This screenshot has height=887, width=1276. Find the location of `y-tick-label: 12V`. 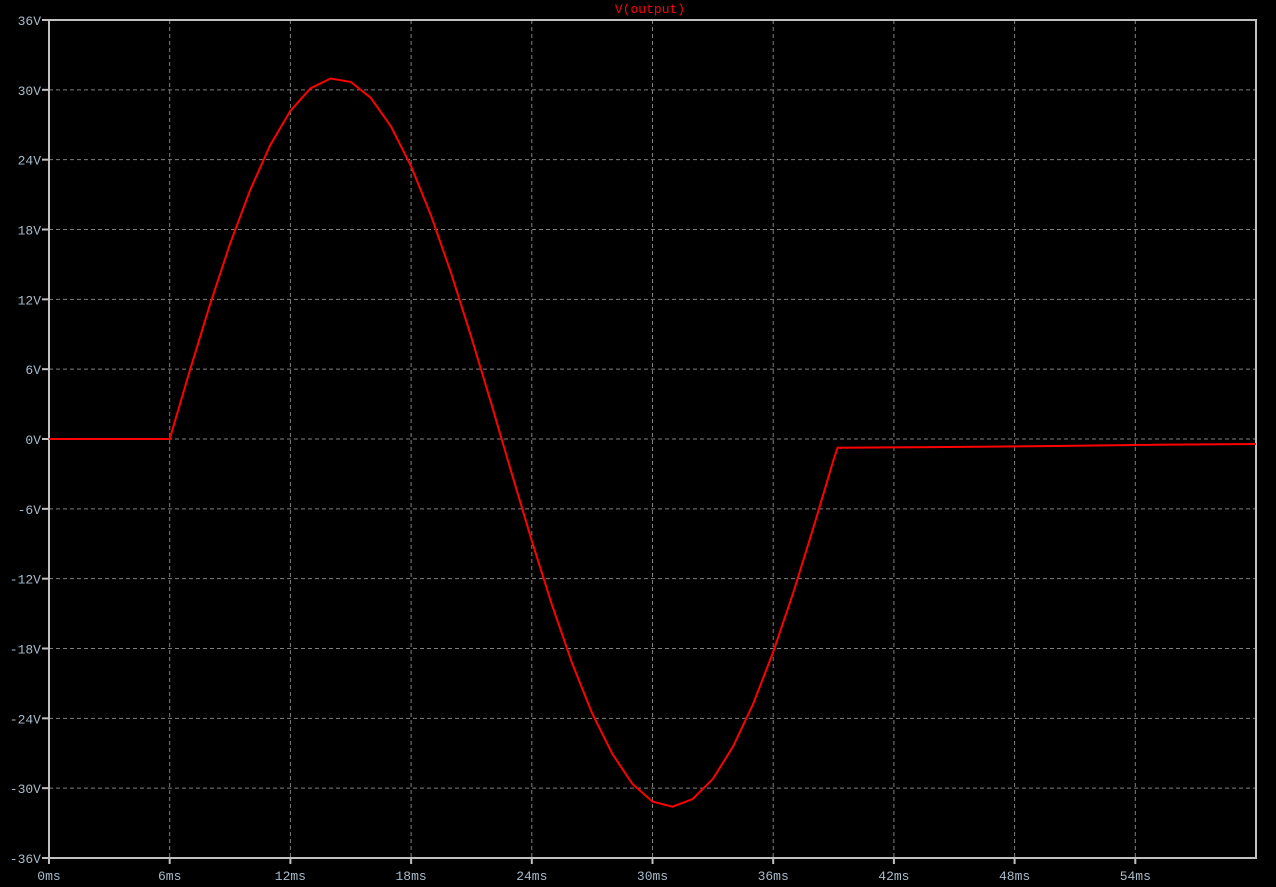

y-tick-label: 12V is located at coordinates (30, 300).